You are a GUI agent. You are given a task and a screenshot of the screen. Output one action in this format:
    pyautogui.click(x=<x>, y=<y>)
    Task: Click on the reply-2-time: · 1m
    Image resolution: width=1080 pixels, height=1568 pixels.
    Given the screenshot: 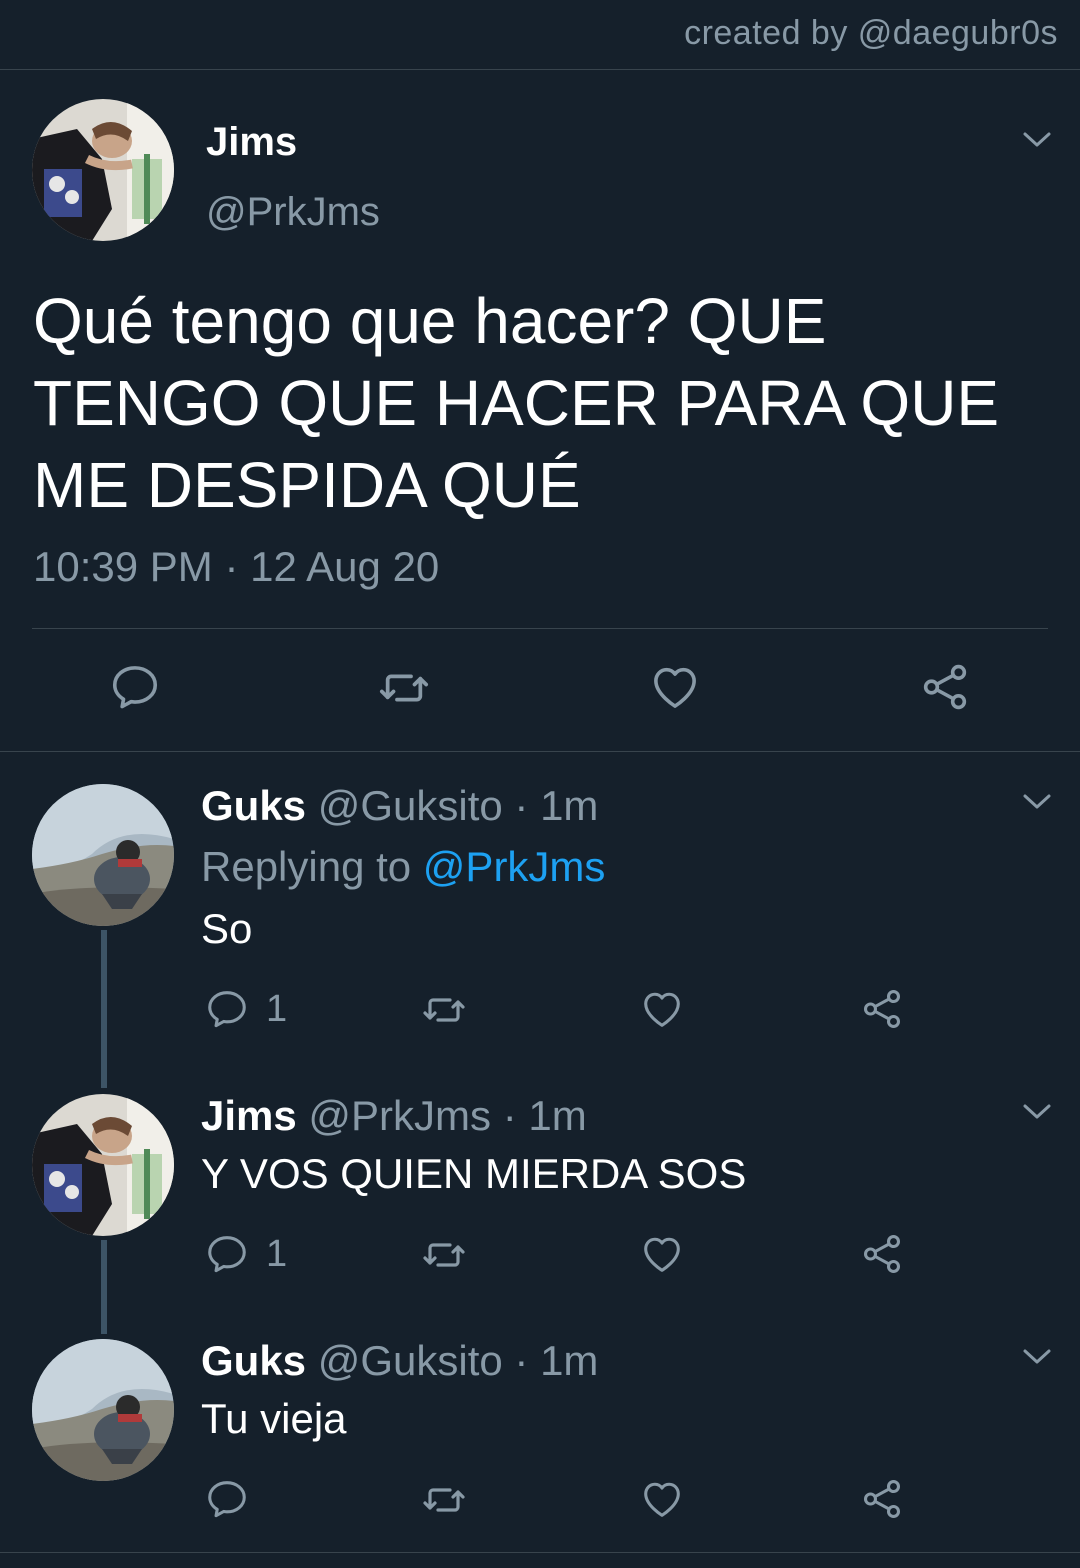 What is the action you would take?
    pyautogui.click(x=545, y=1115)
    